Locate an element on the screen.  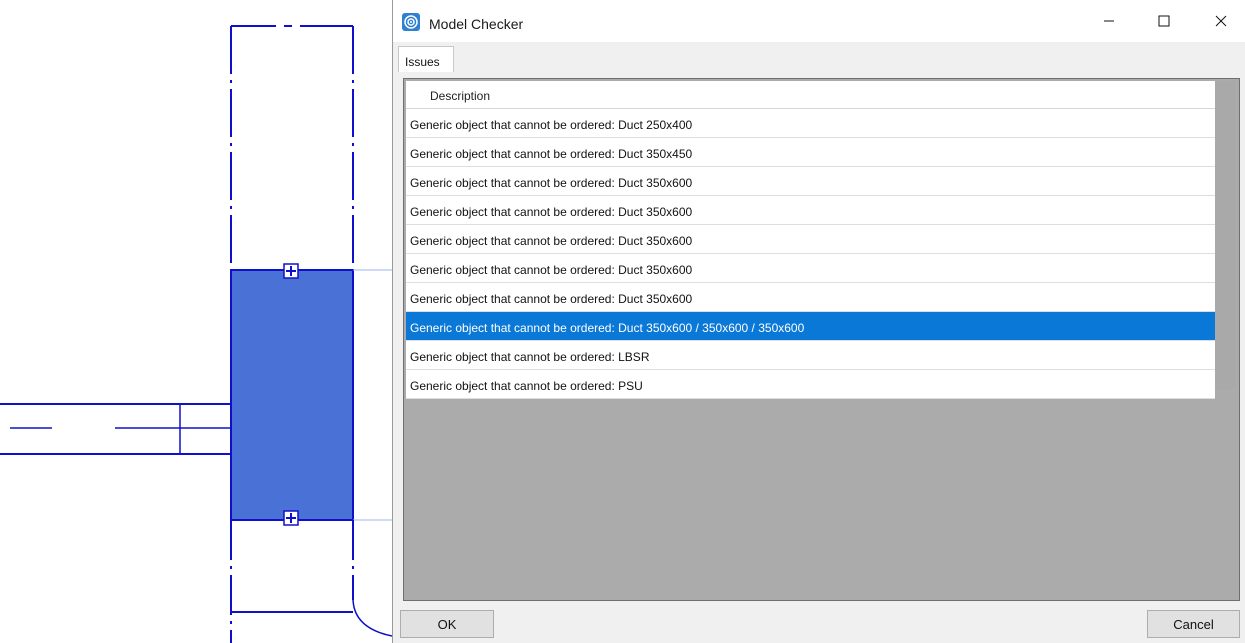
tab-strip: Issues is located at coordinates (819, 57).